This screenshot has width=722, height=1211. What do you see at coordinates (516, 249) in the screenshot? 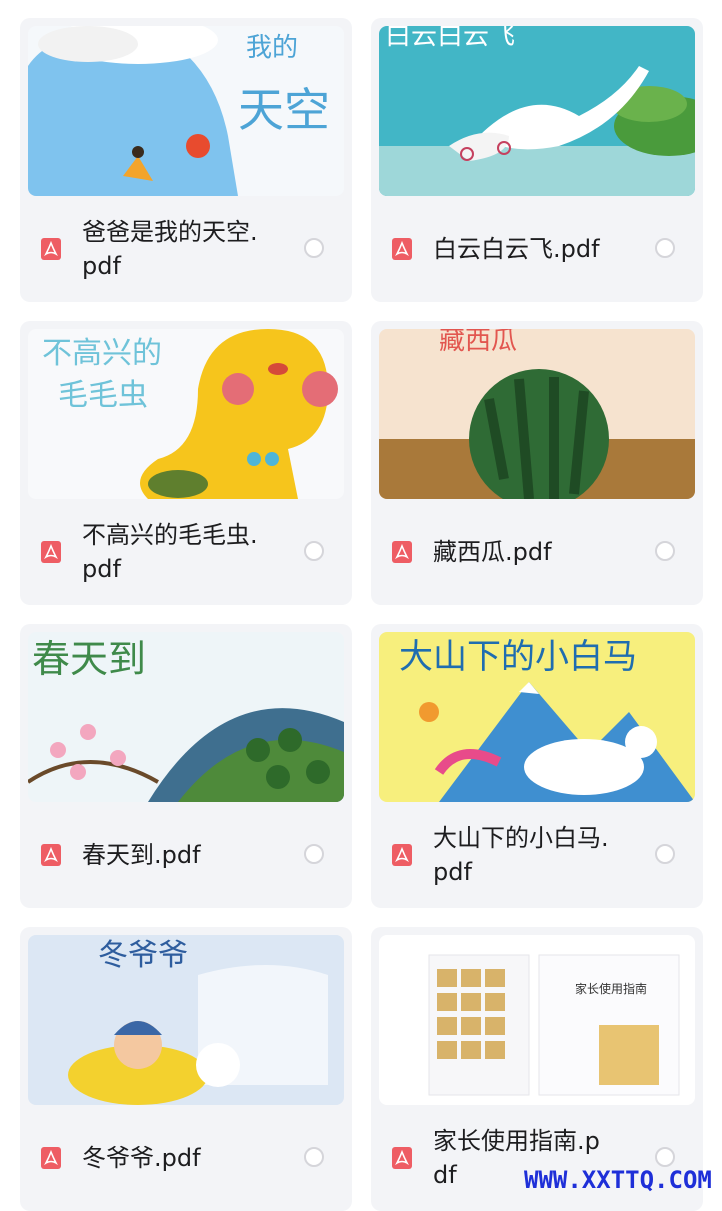
I see `file-name: 白云白云飞.pdf` at bounding box center [516, 249].